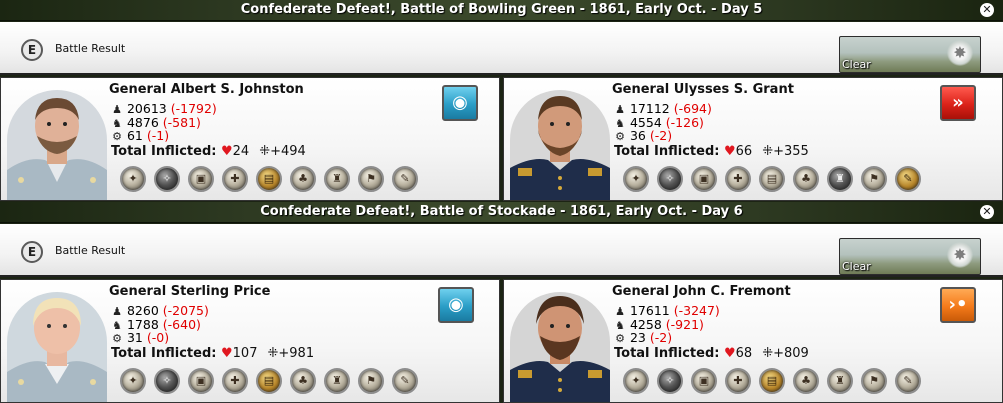 This screenshot has height=403, width=1003. Describe the element at coordinates (190, 291) in the screenshot. I see `general-name: General Sterling Price` at that location.